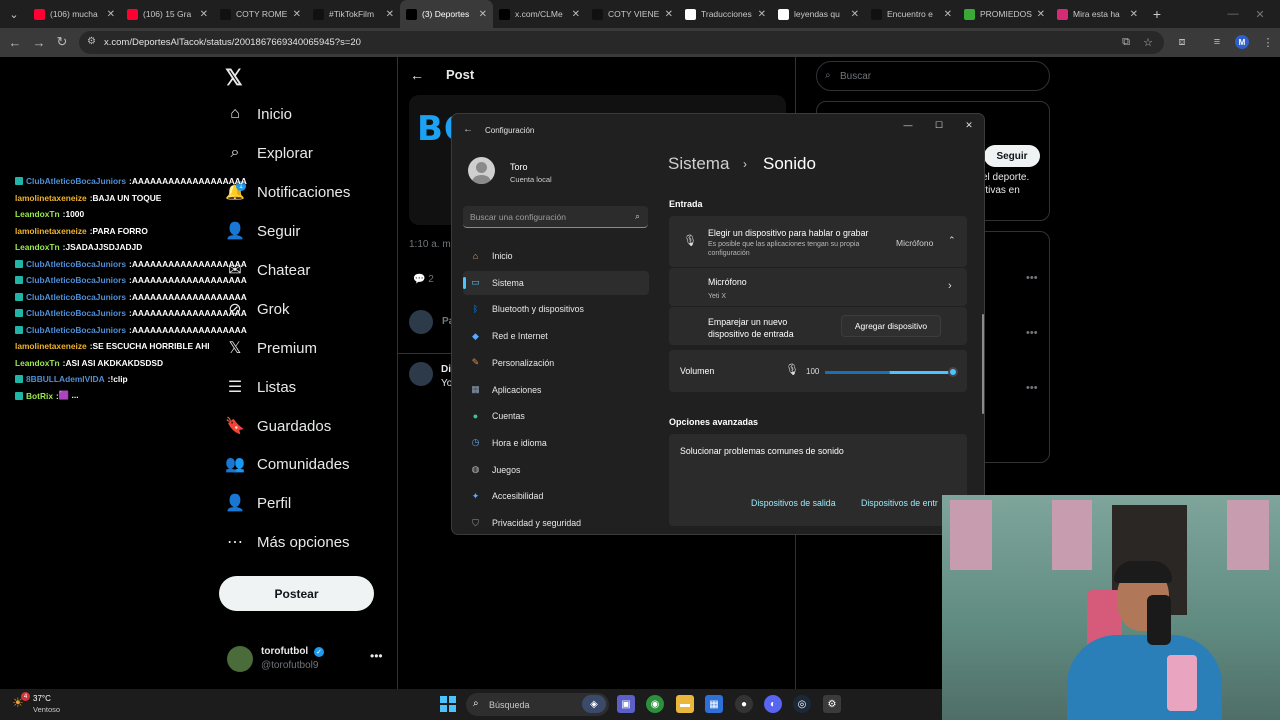  I want to click on settings-nav-red-e-internet: ◆ Red e Internet, so click(556, 336).